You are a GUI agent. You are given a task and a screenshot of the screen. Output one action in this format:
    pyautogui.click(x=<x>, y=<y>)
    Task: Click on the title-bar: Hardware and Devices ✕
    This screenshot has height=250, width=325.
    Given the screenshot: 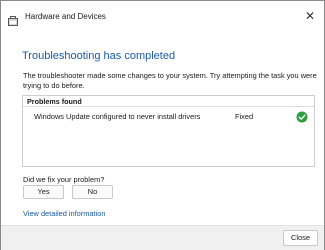 What is the action you would take?
    pyautogui.click(x=162, y=18)
    